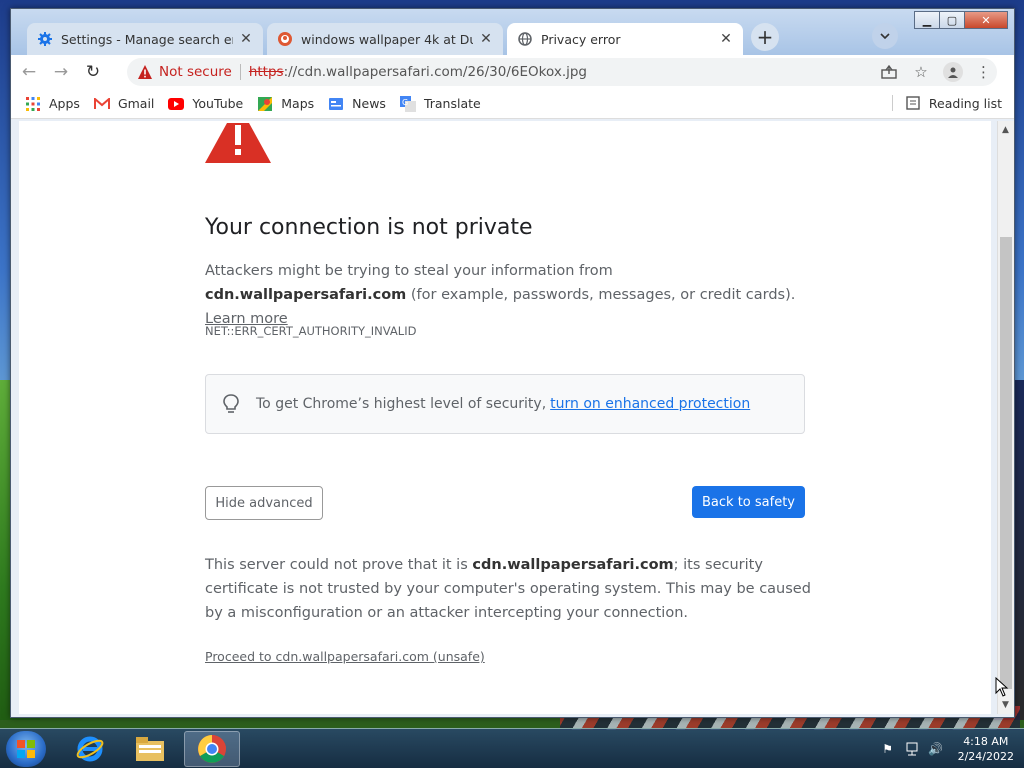 The image size is (1024, 768). I want to click on tab-duckduckgo: windows wallpaper 4k at DuckDuckGo ✕, so click(385, 39).